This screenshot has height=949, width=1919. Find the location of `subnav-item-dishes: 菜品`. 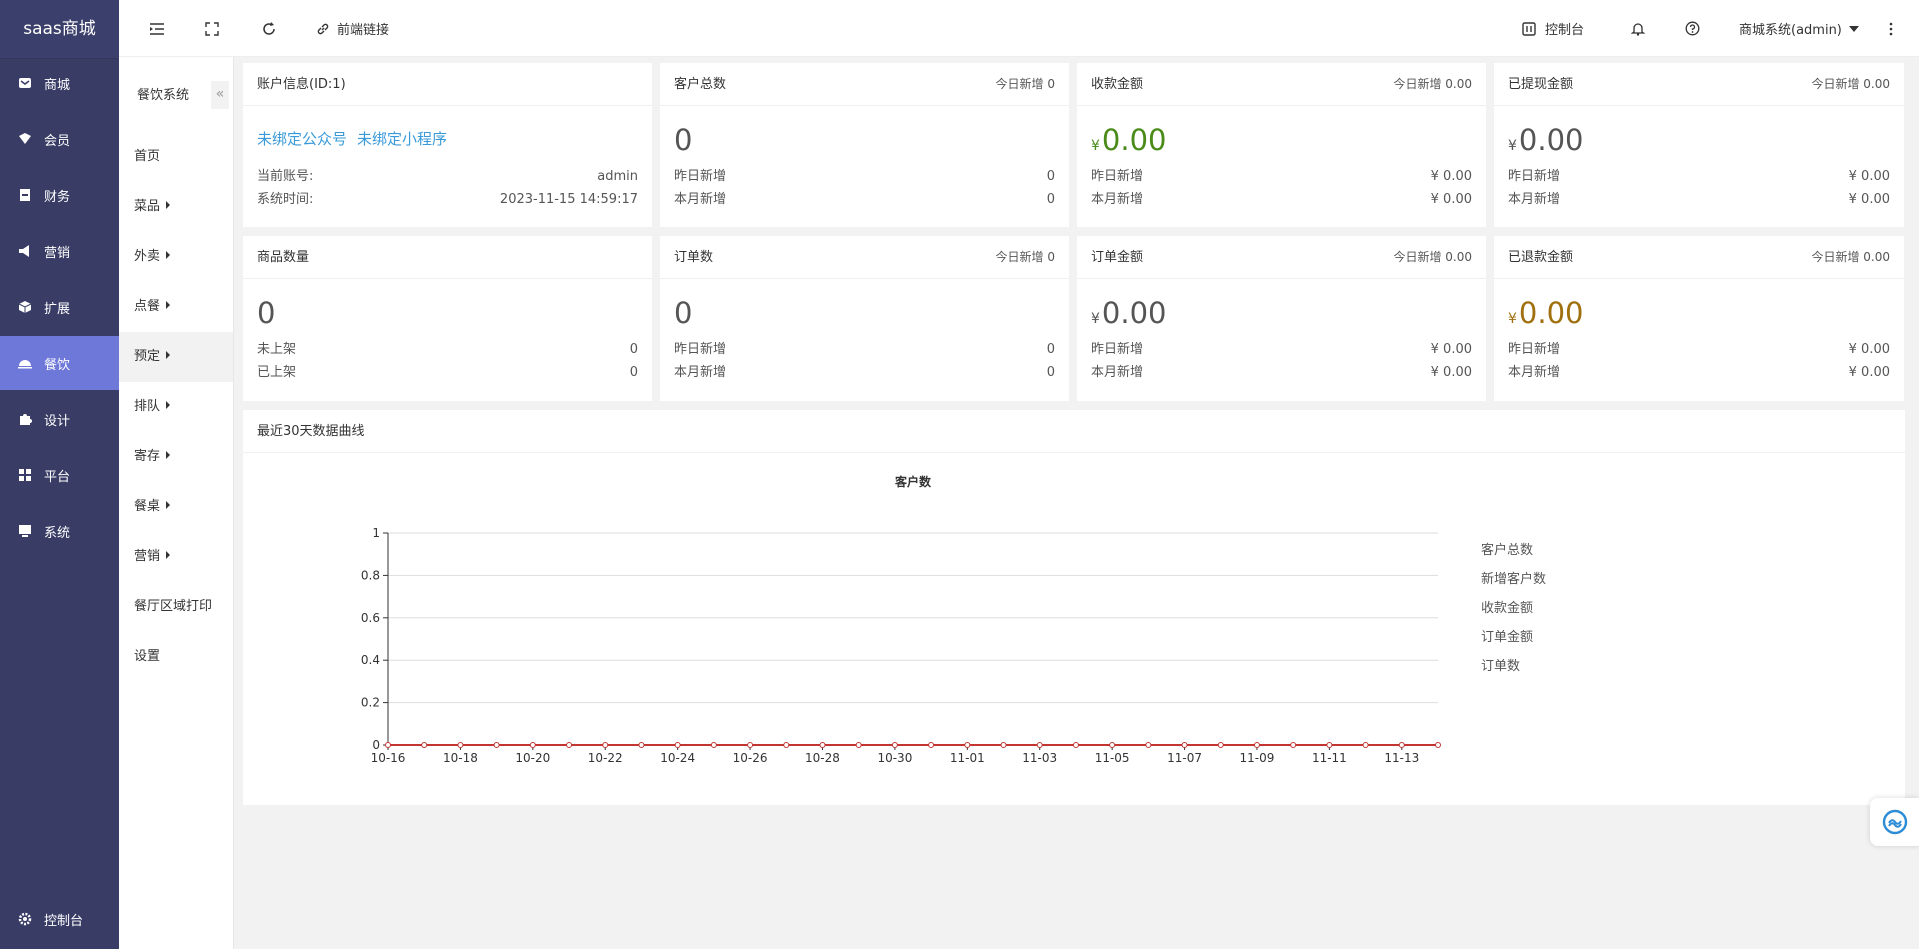

subnav-item-dishes: 菜品 is located at coordinates (176, 207).